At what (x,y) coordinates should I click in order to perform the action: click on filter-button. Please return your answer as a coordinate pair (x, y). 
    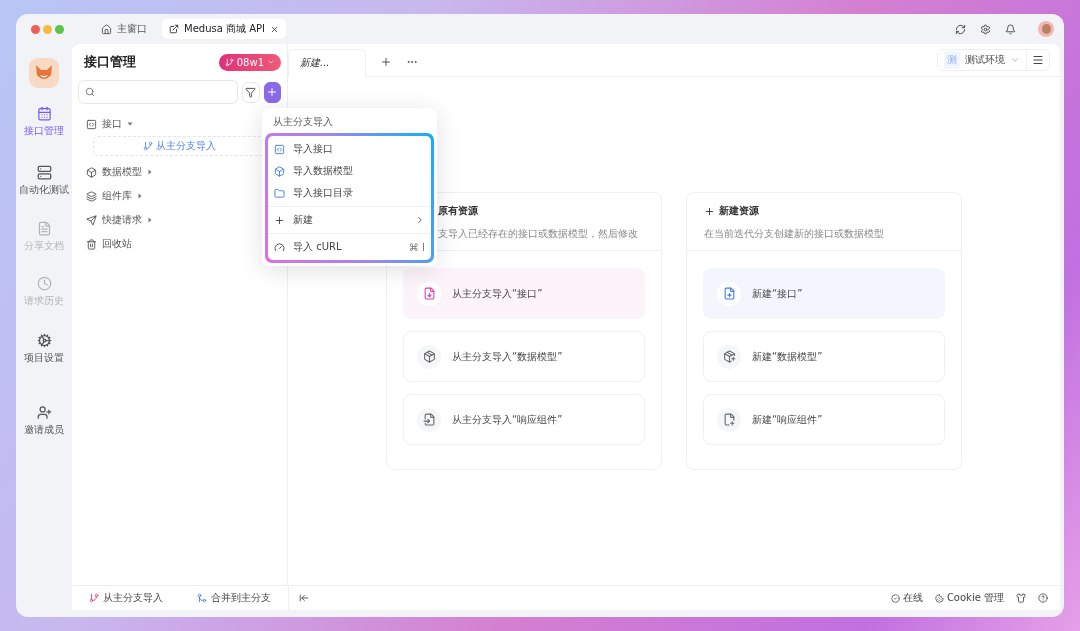
    Looking at the image, I should click on (251, 92).